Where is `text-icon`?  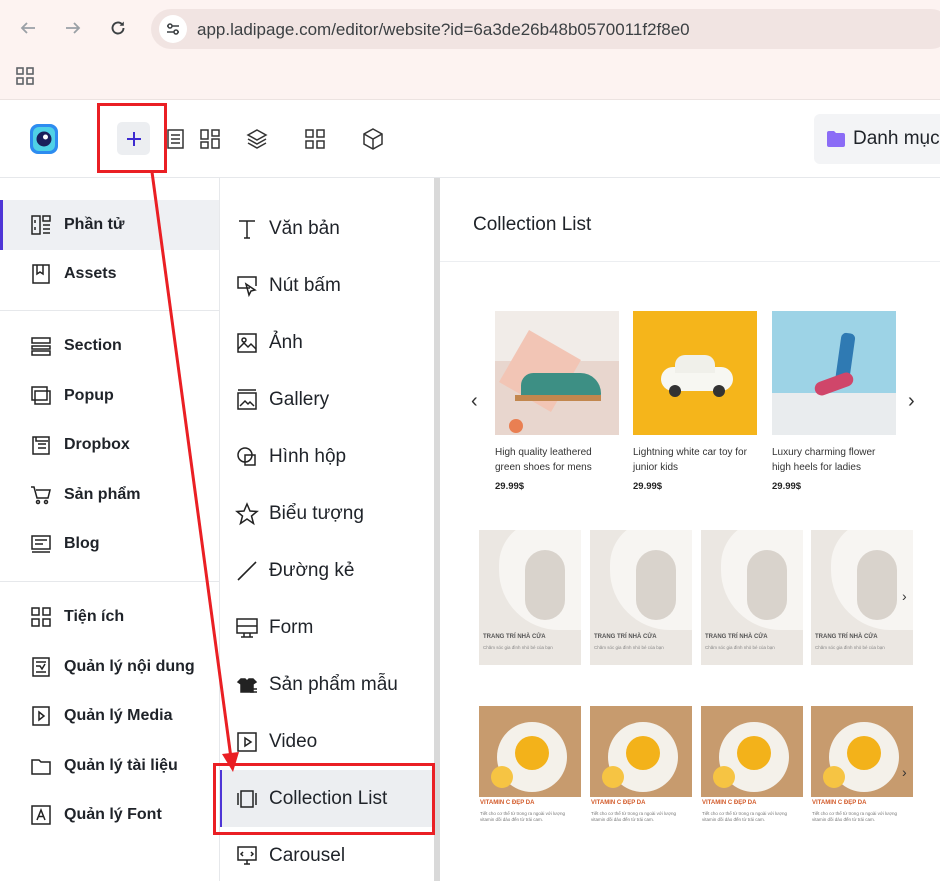 text-icon is located at coordinates (247, 229).